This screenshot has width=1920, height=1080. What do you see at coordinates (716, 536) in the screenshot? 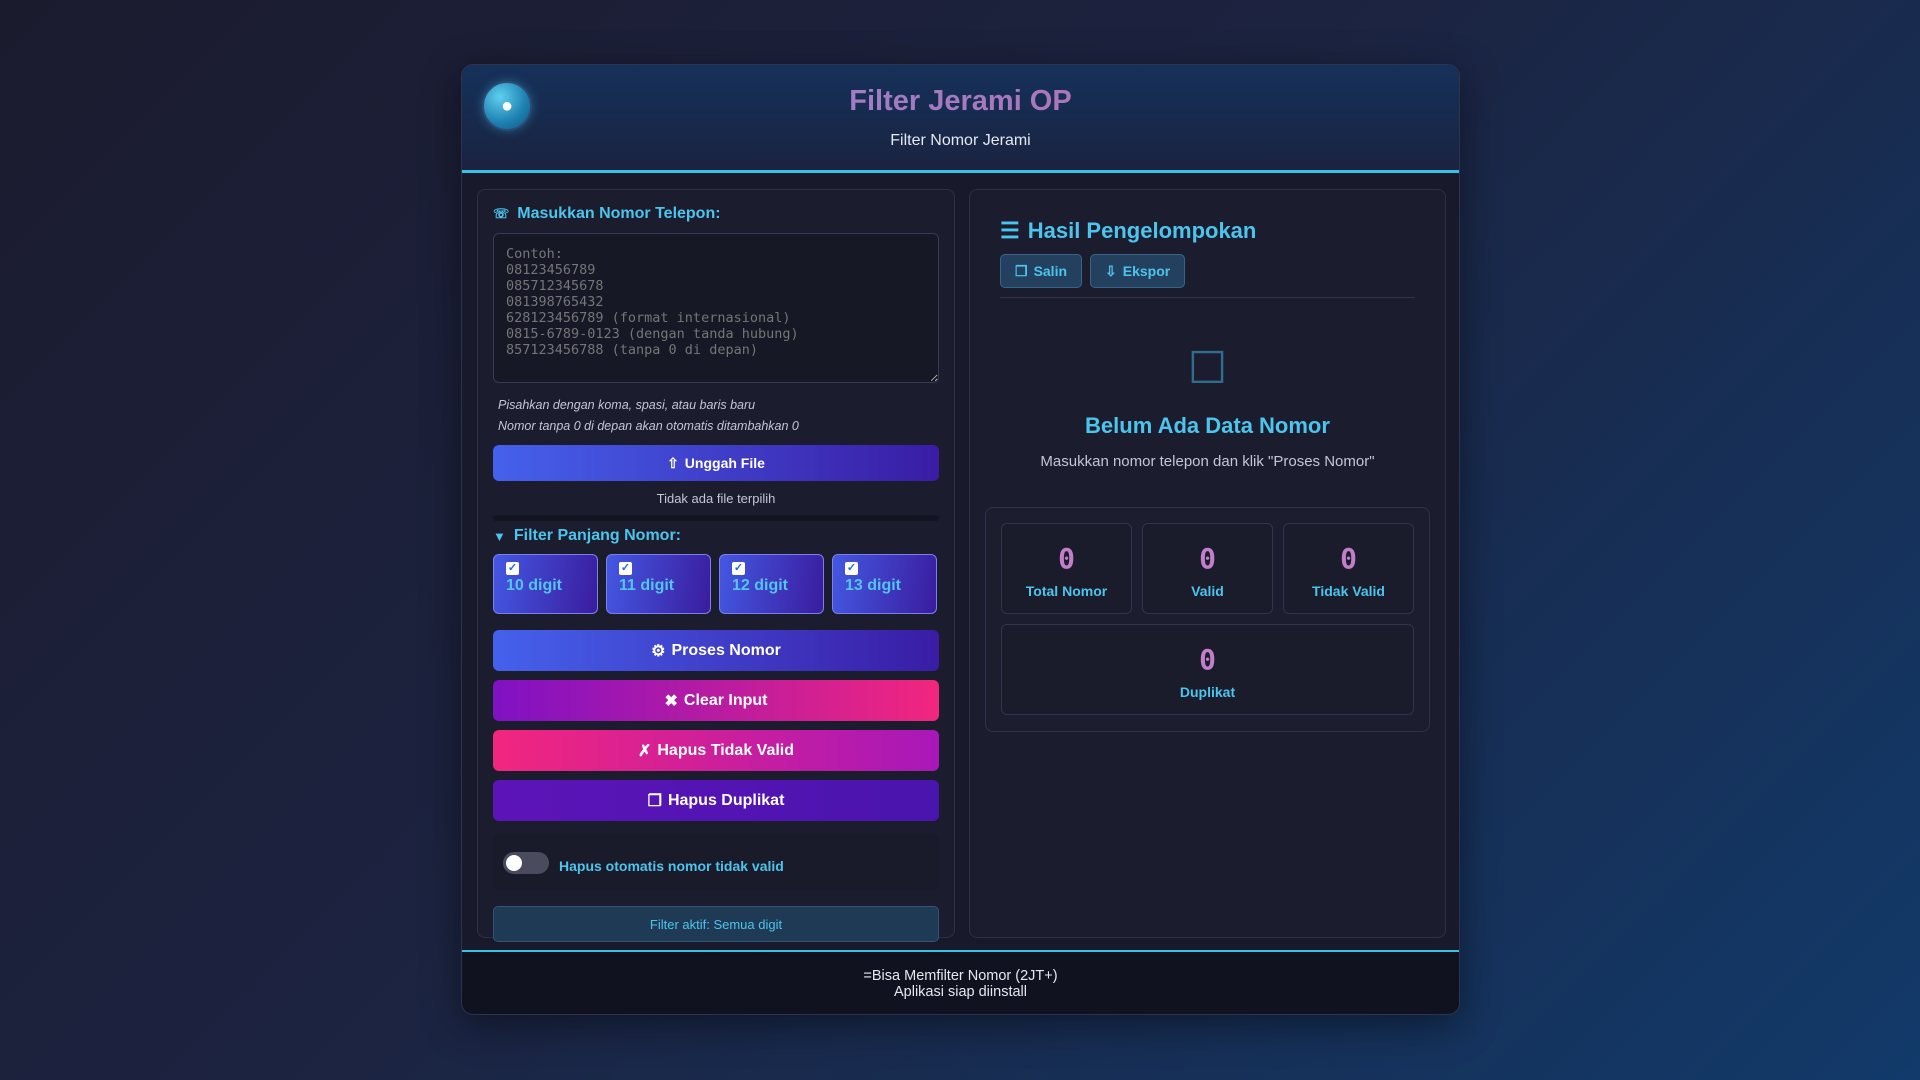
I see `length-filter-label: ▼ Filter Panjang Nomor:` at bounding box center [716, 536].